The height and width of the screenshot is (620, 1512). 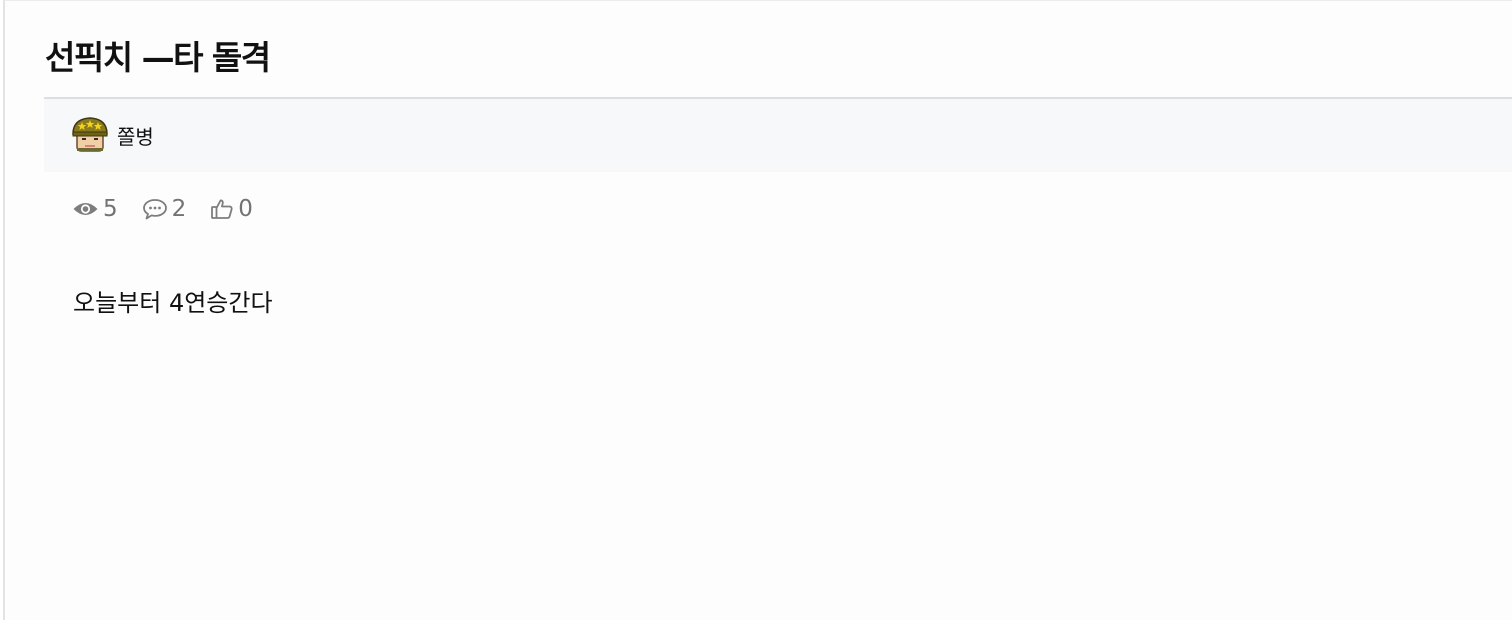 What do you see at coordinates (110, 209) in the screenshot?
I see `views-count: 5` at bounding box center [110, 209].